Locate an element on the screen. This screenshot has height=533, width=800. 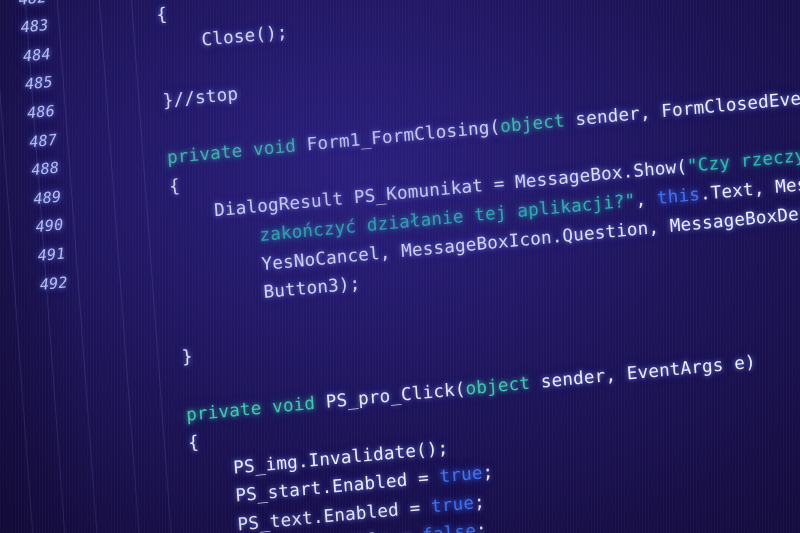
line-number: 482 is located at coordinates (23, 6).